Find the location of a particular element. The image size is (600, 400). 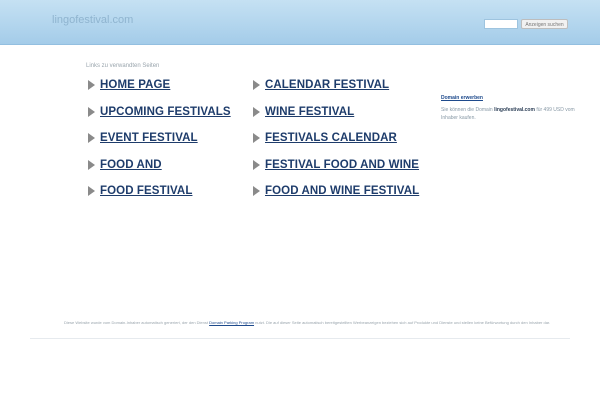

link-home-page: HOME PAGE is located at coordinates (129, 85).